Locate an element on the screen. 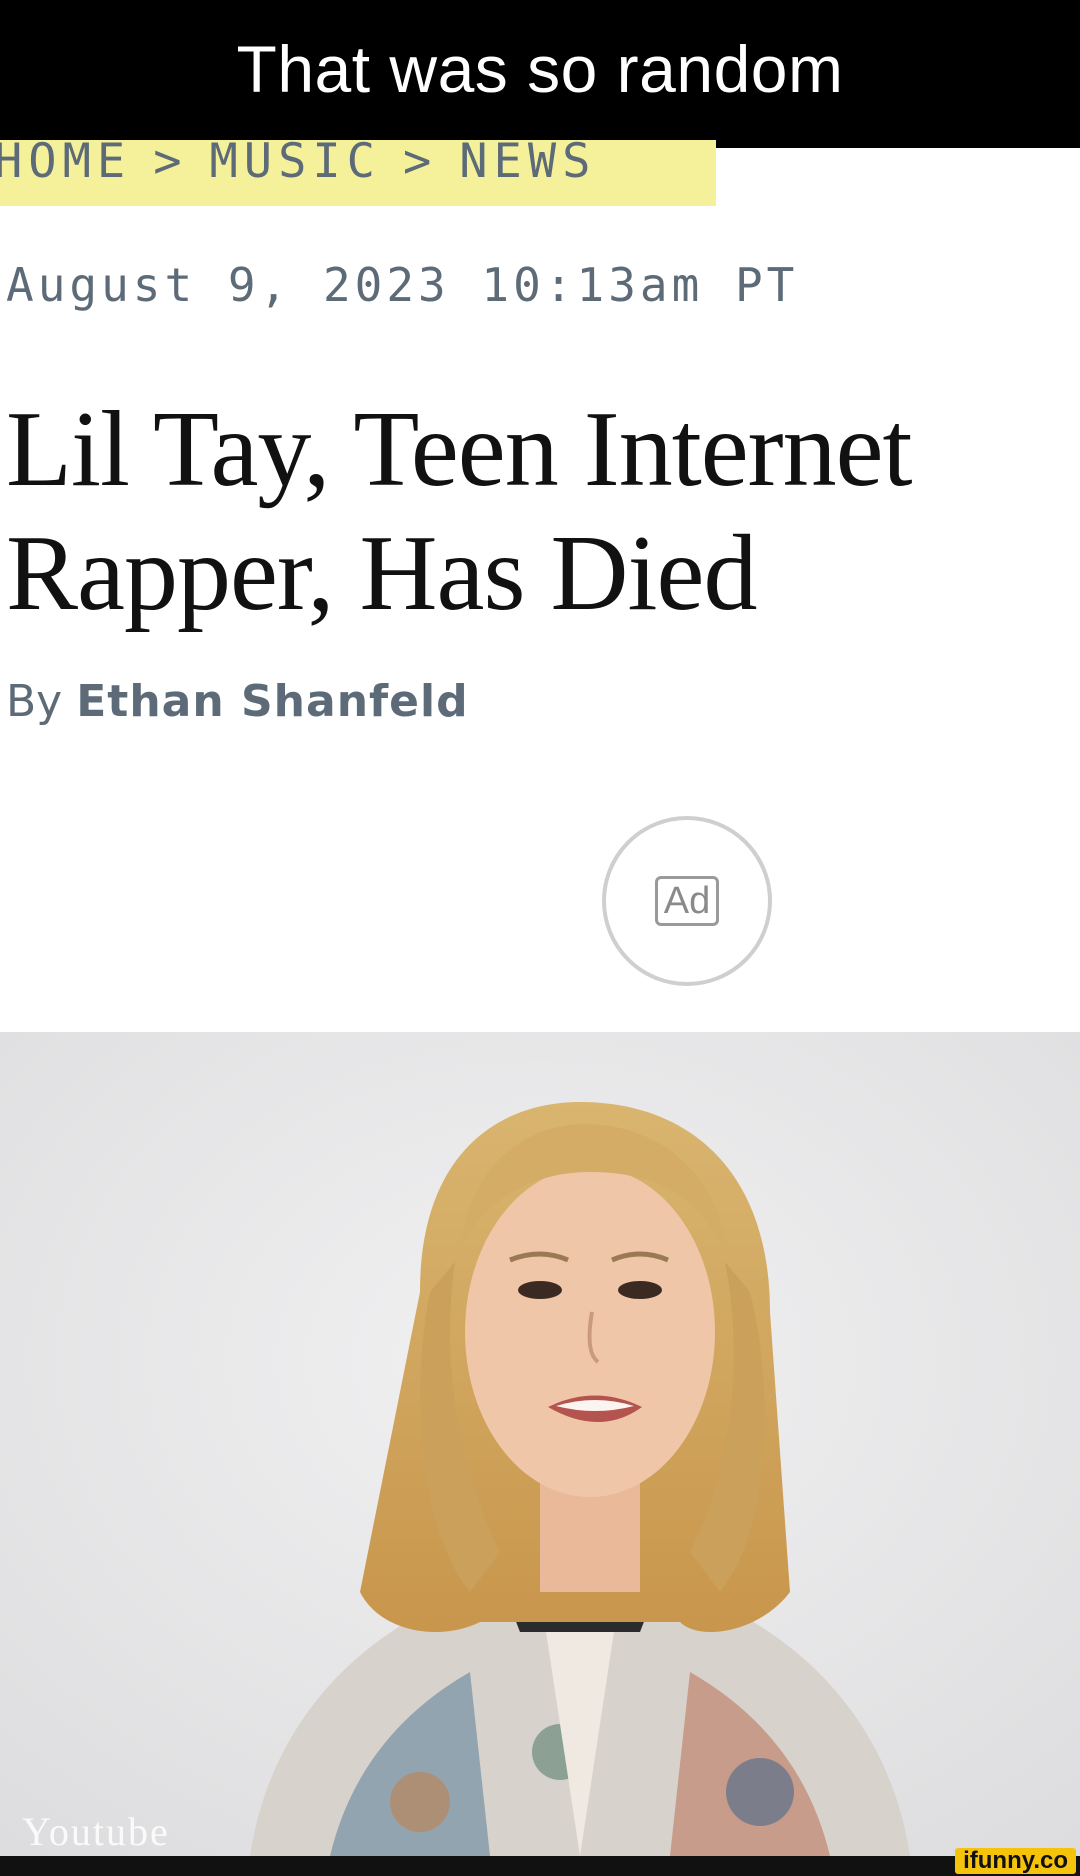 Image resolution: width=1080 pixels, height=1876 pixels. meme-caption-bar: That was so random is located at coordinates (540, 74).